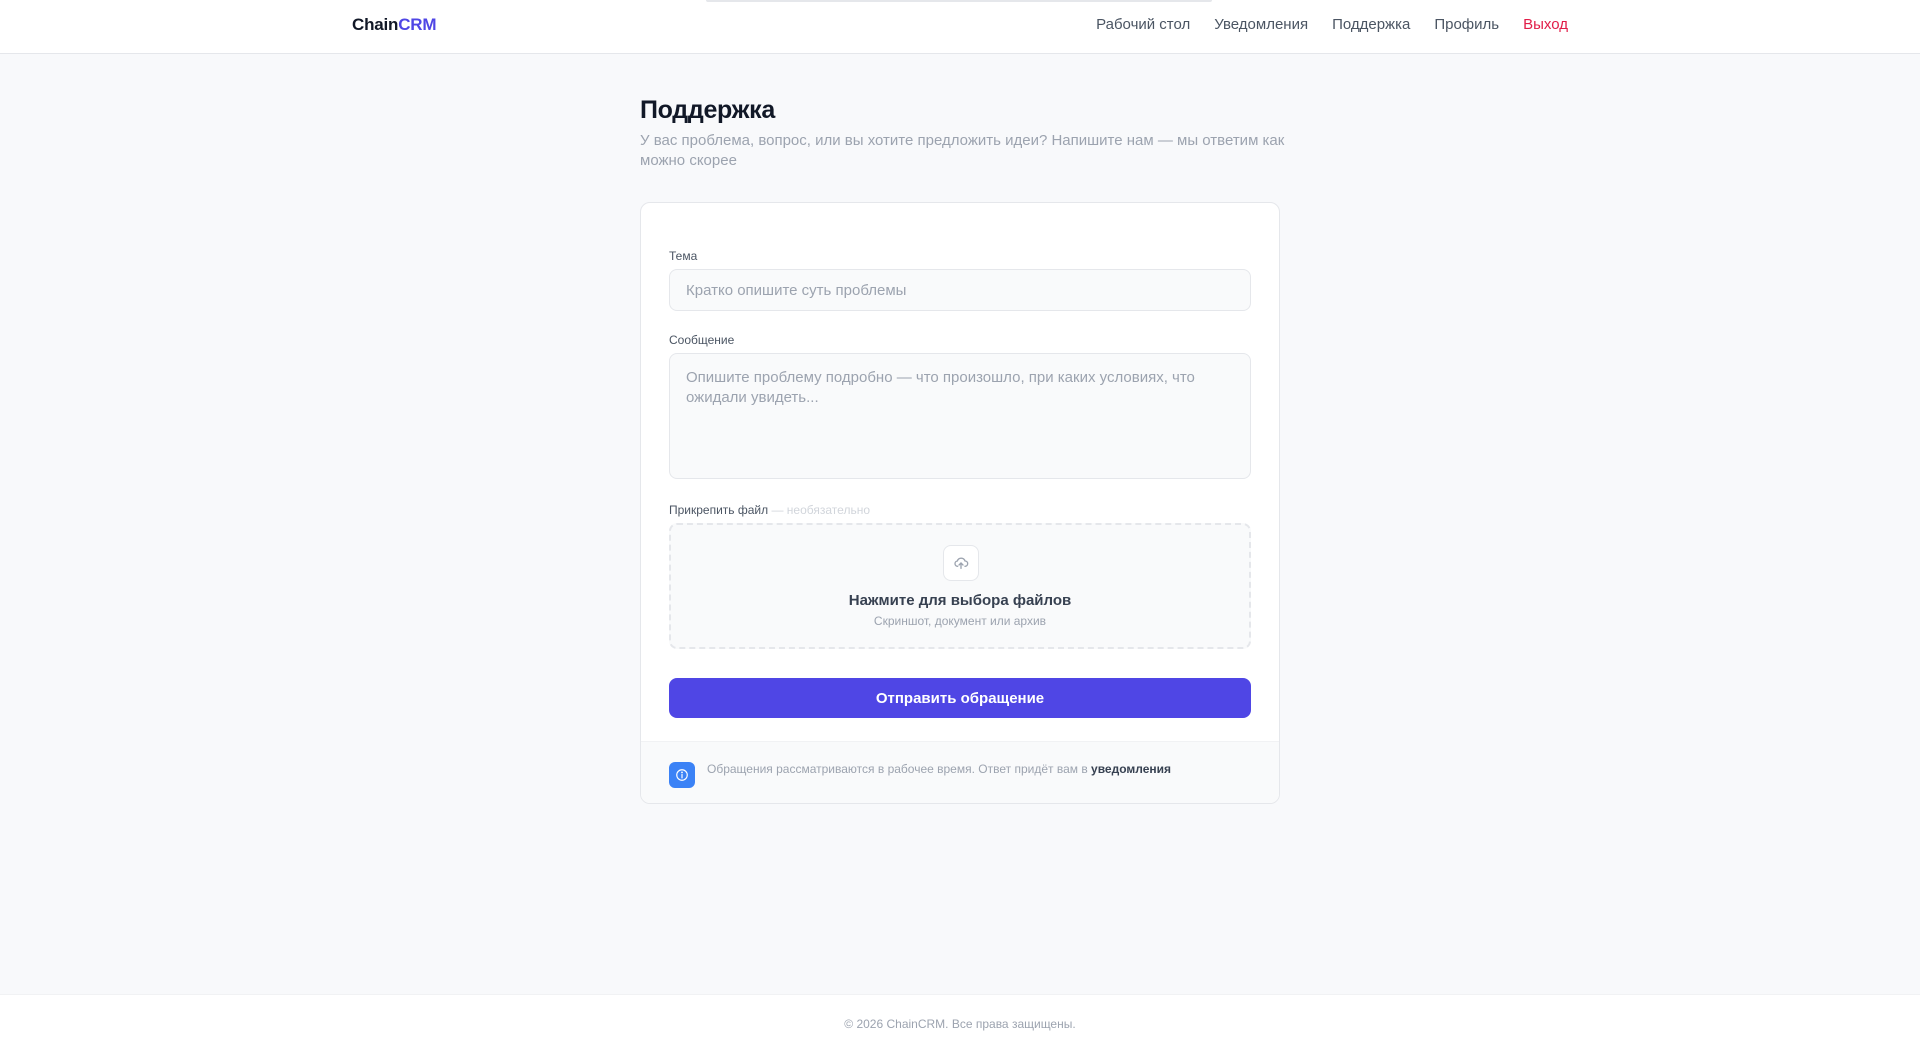  I want to click on nav-link-dashboard: Рабочий стол, so click(1143, 24).